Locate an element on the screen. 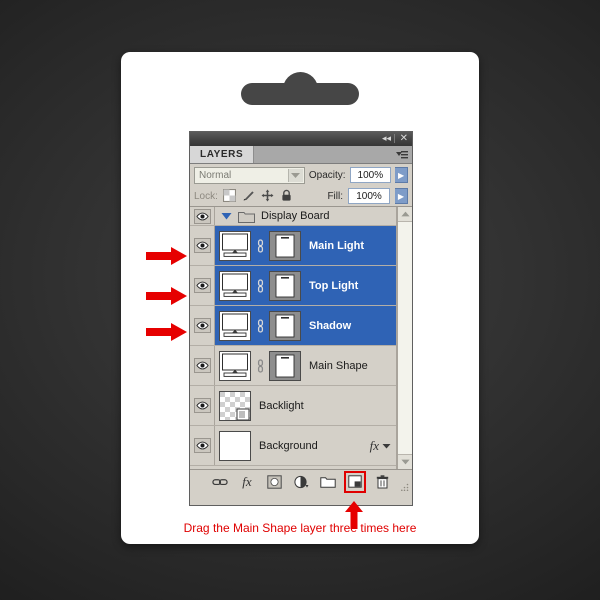 This screenshot has width=600, height=600. table-row: Backlight is located at coordinates (293, 406).